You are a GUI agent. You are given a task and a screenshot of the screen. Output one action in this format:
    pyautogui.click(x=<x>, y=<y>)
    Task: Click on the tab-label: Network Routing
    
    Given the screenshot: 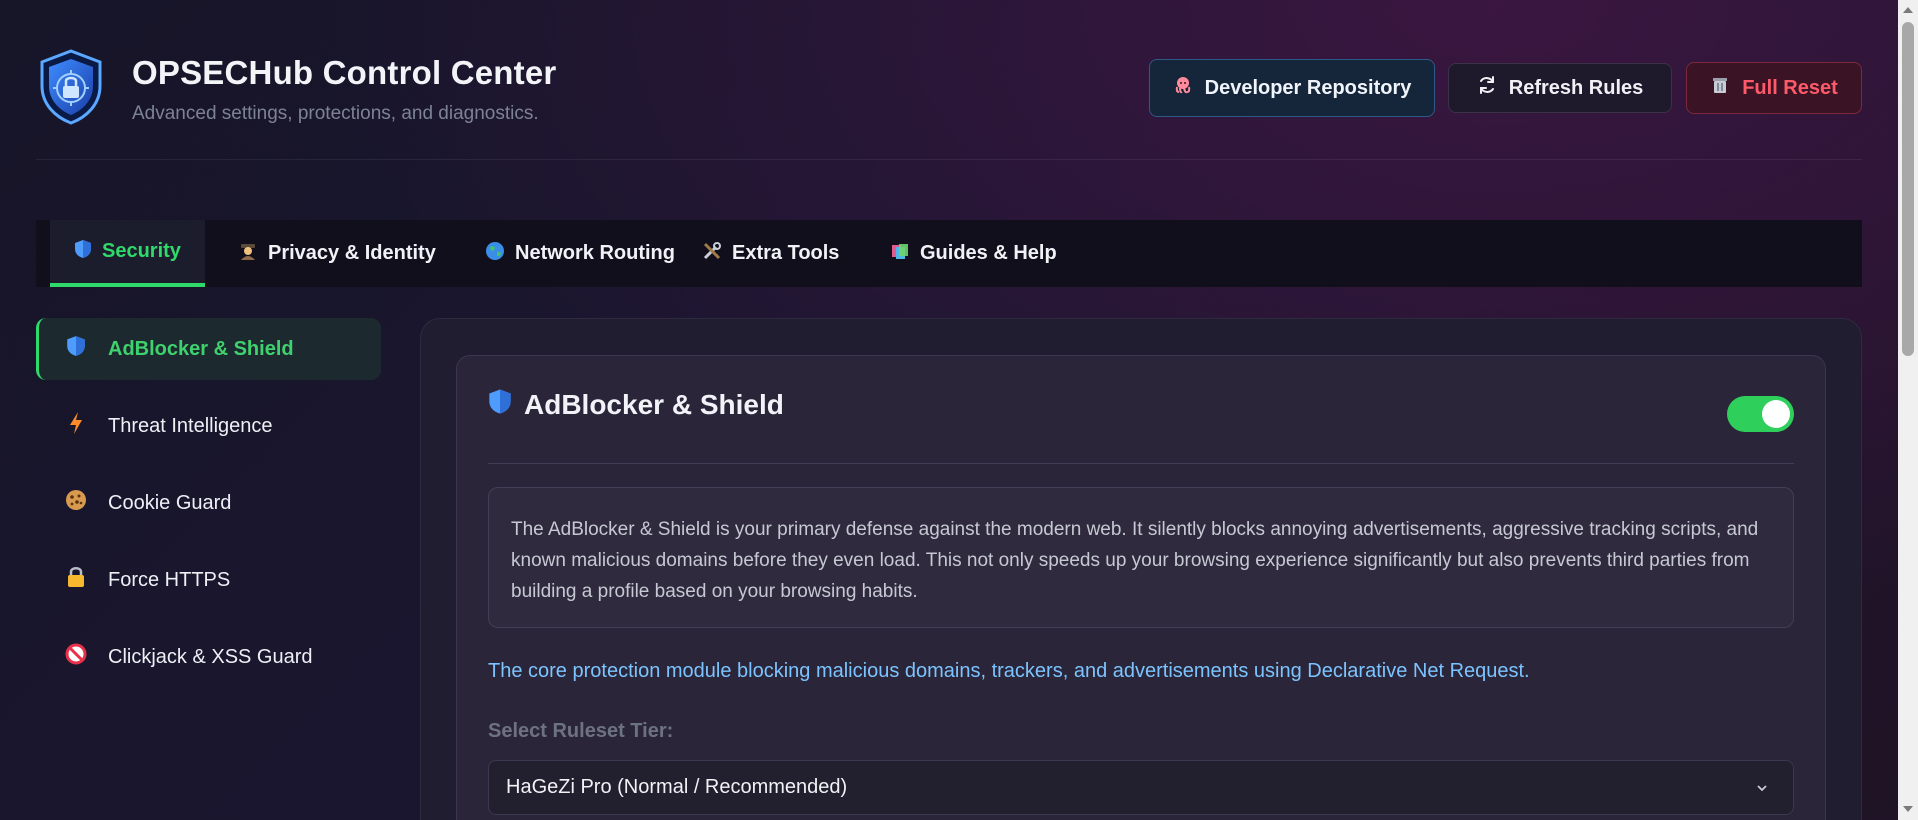 What is the action you would take?
    pyautogui.click(x=595, y=253)
    